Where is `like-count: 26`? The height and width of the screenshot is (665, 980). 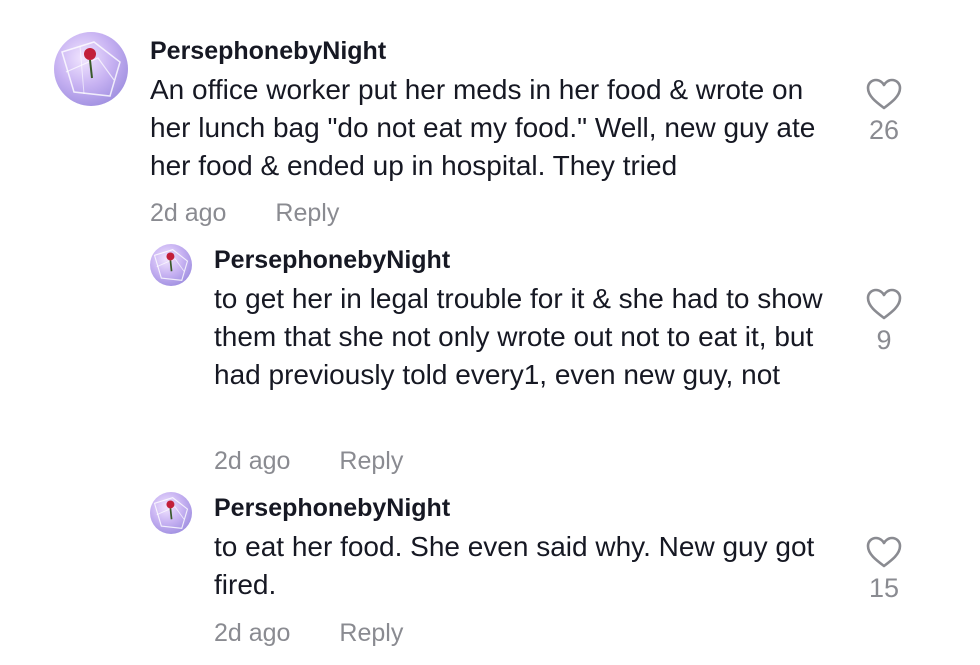 like-count: 26 is located at coordinates (884, 130).